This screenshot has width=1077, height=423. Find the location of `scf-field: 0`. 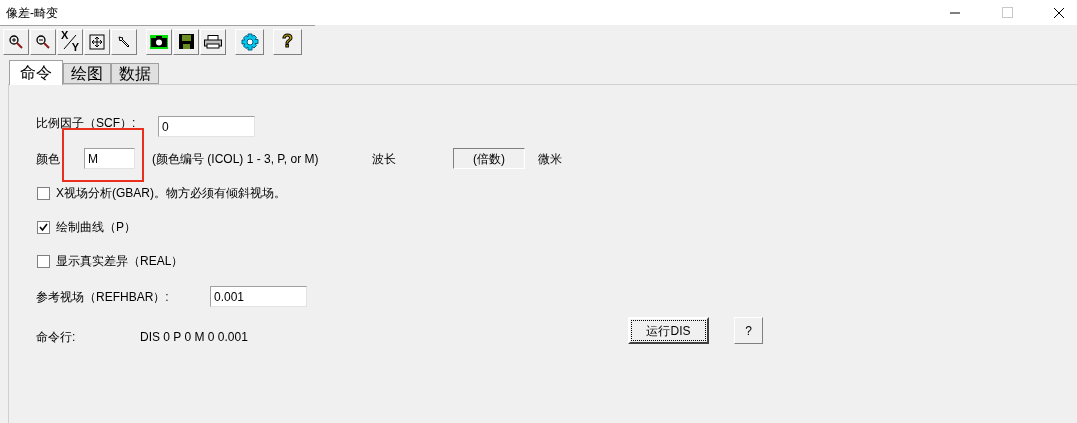

scf-field: 0 is located at coordinates (206, 126).